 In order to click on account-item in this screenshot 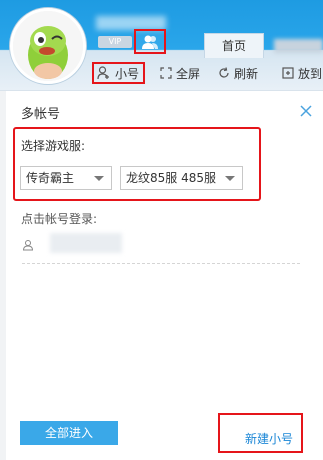, I will do `click(160, 246)`.